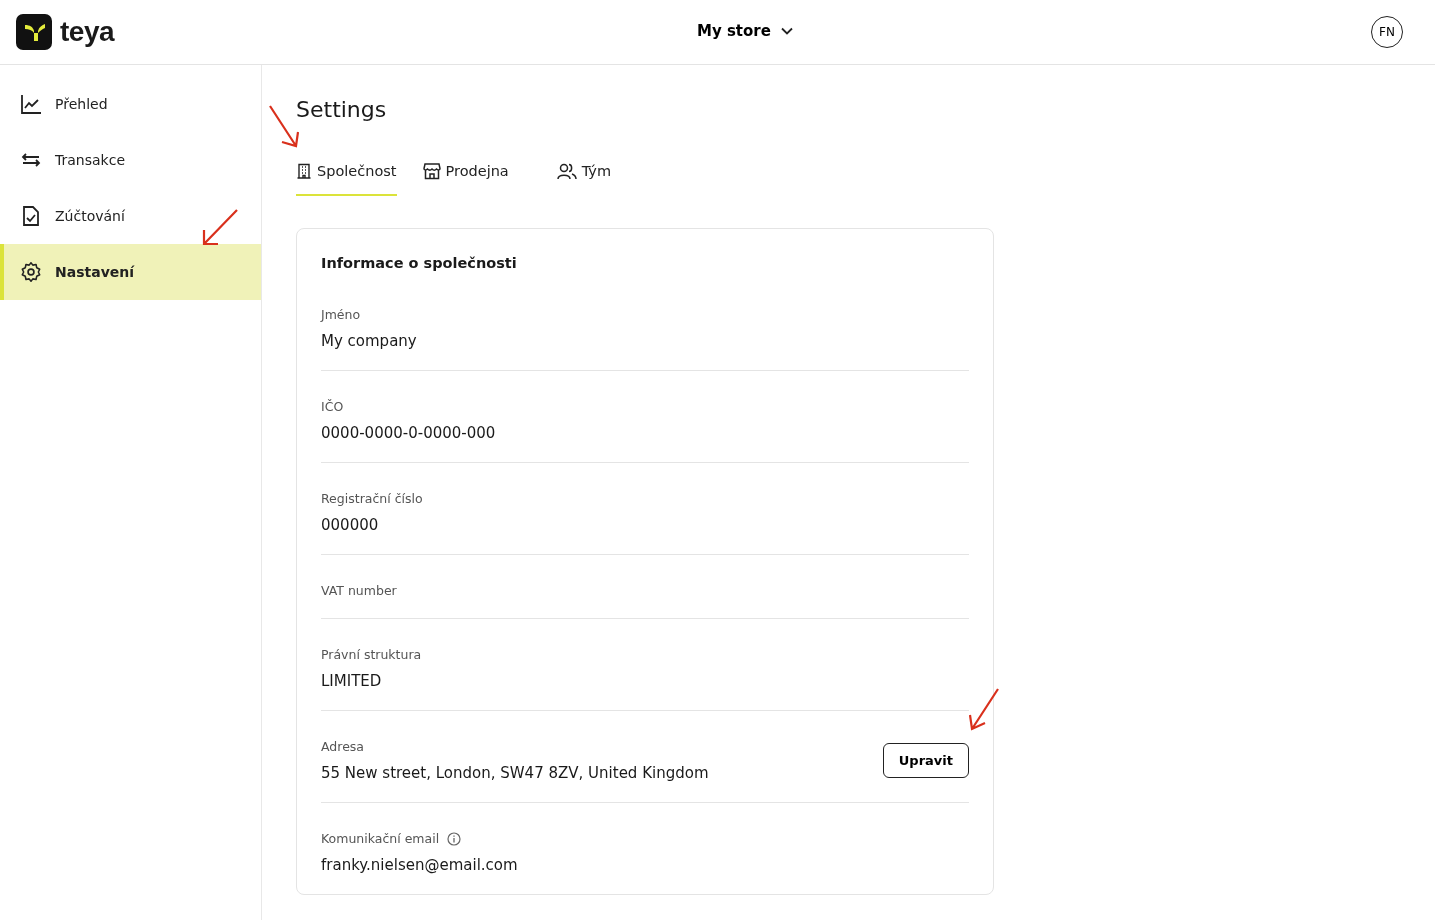 The width and height of the screenshot is (1435, 920). What do you see at coordinates (1387, 32) in the screenshot?
I see `user-avatar: FN` at bounding box center [1387, 32].